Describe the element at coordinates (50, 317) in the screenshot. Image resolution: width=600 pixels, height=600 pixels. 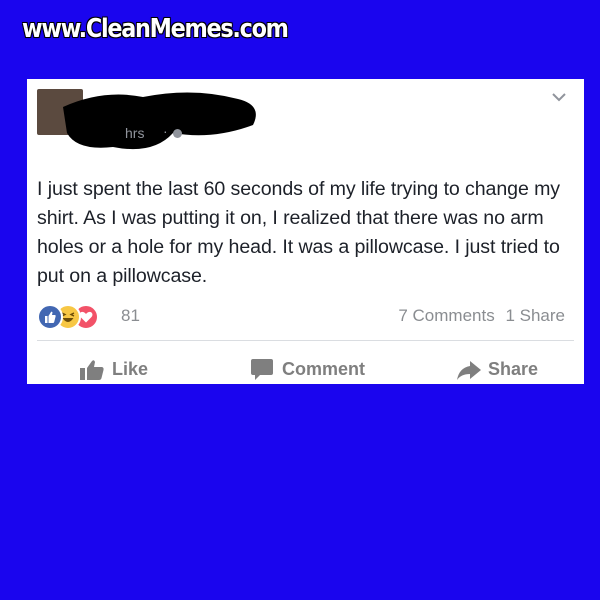
I see `like-reaction-icon` at that location.